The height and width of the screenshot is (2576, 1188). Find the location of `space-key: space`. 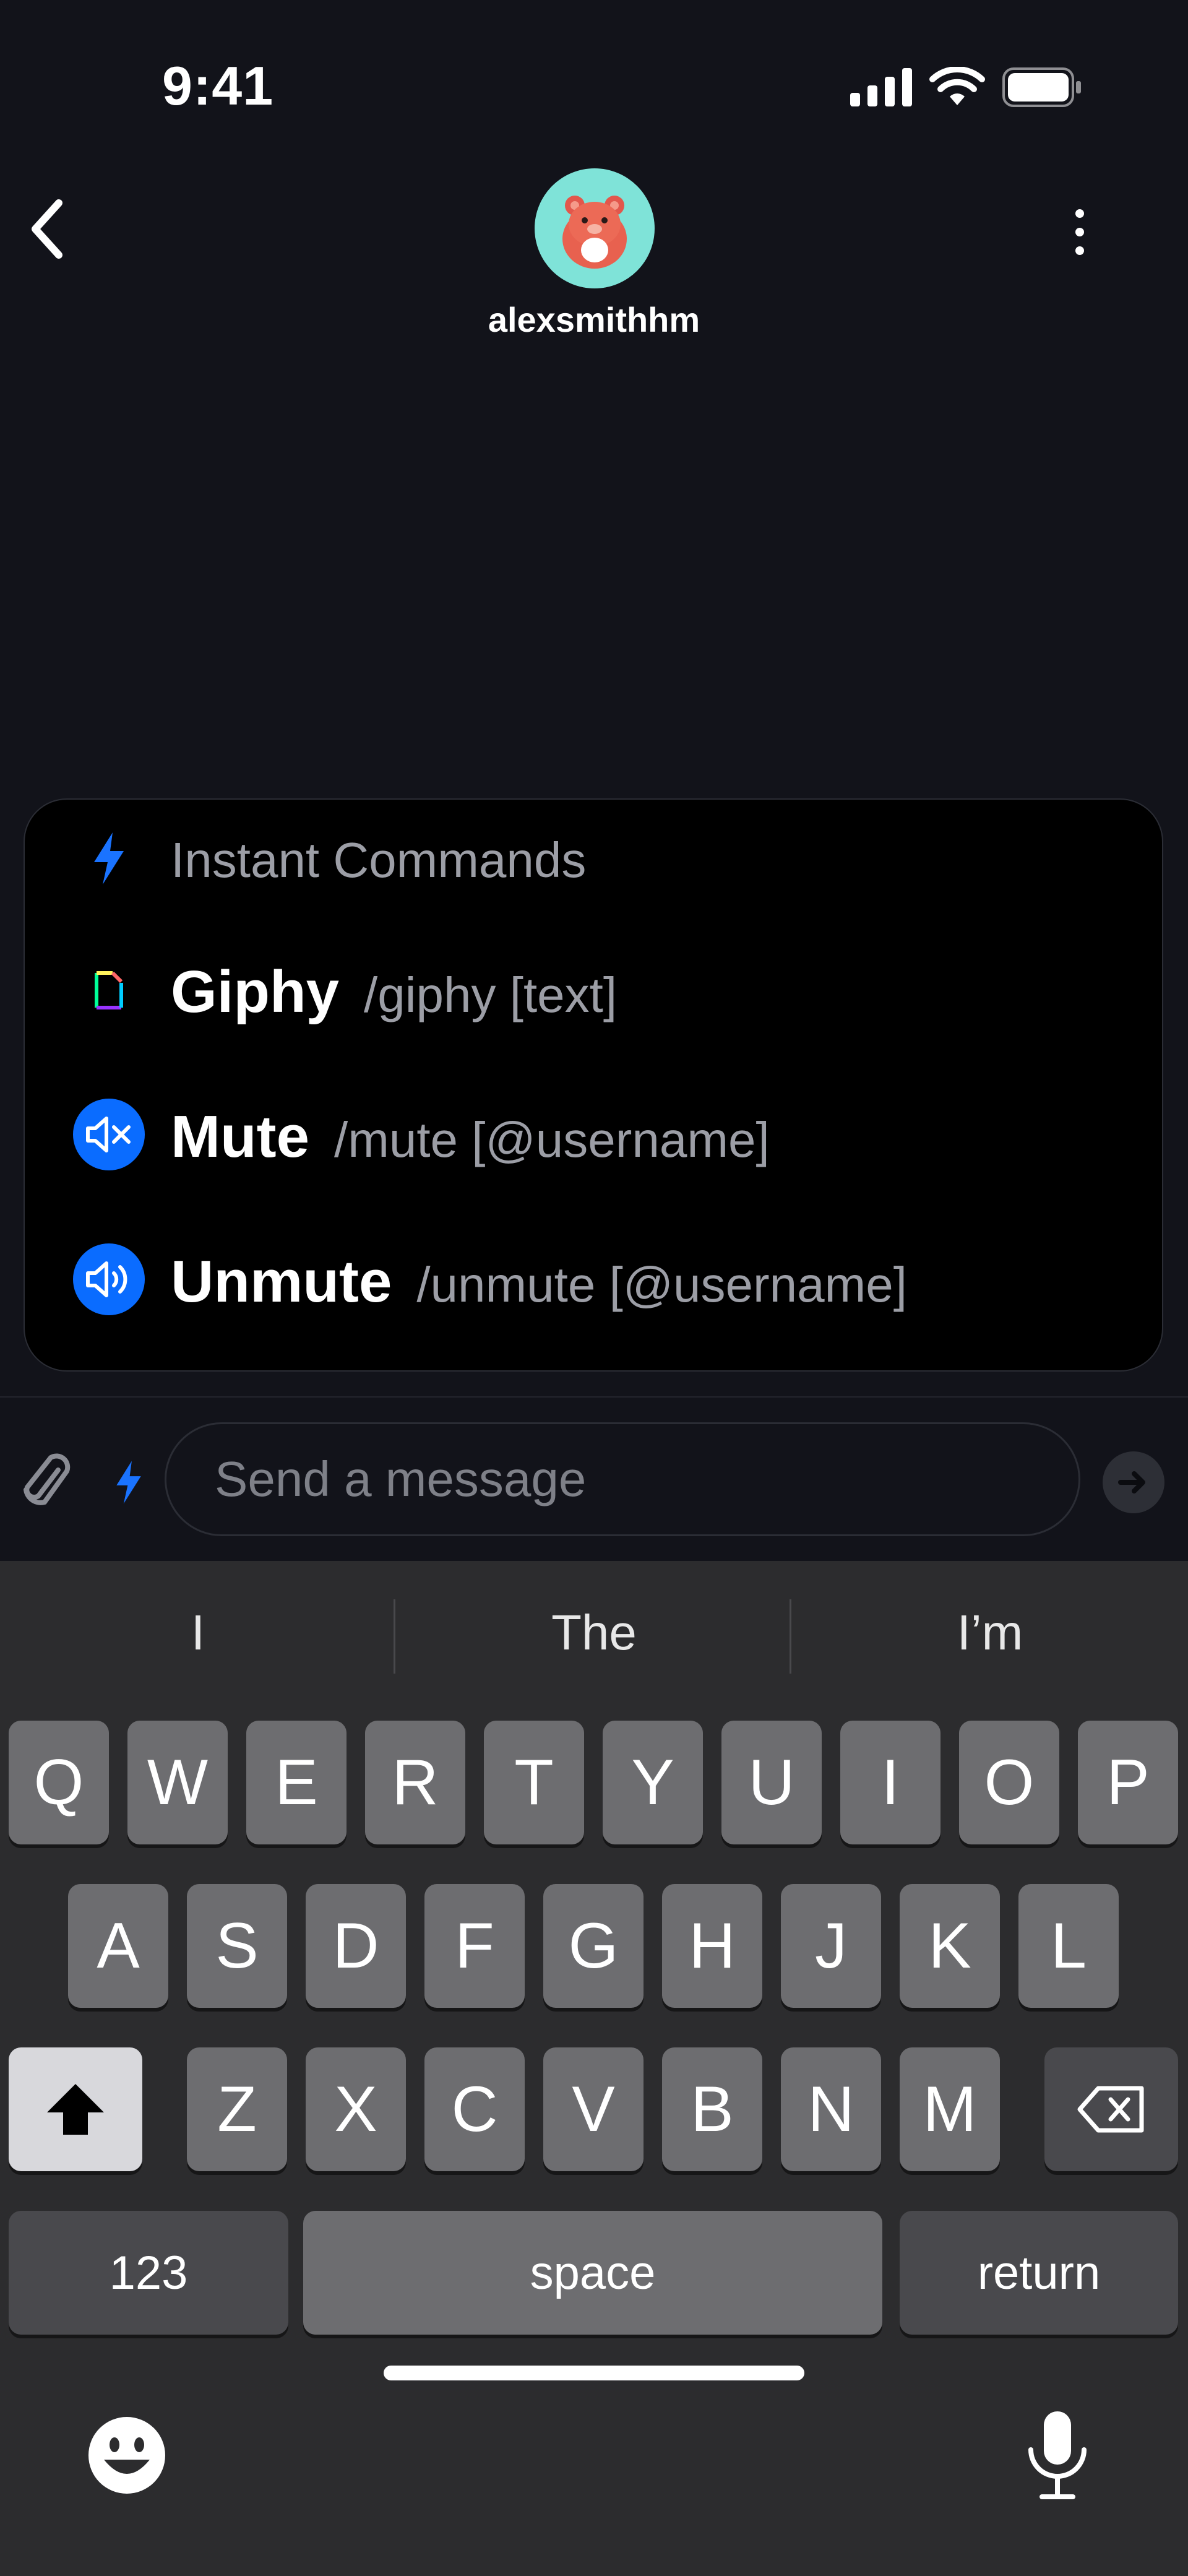

space-key: space is located at coordinates (592, 2273).